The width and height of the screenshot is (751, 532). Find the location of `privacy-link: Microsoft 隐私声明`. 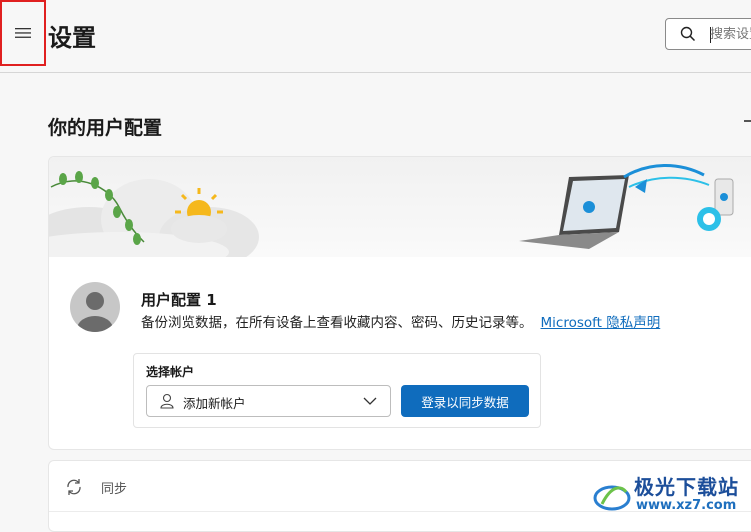

privacy-link: Microsoft 隐私声明 is located at coordinates (601, 323).